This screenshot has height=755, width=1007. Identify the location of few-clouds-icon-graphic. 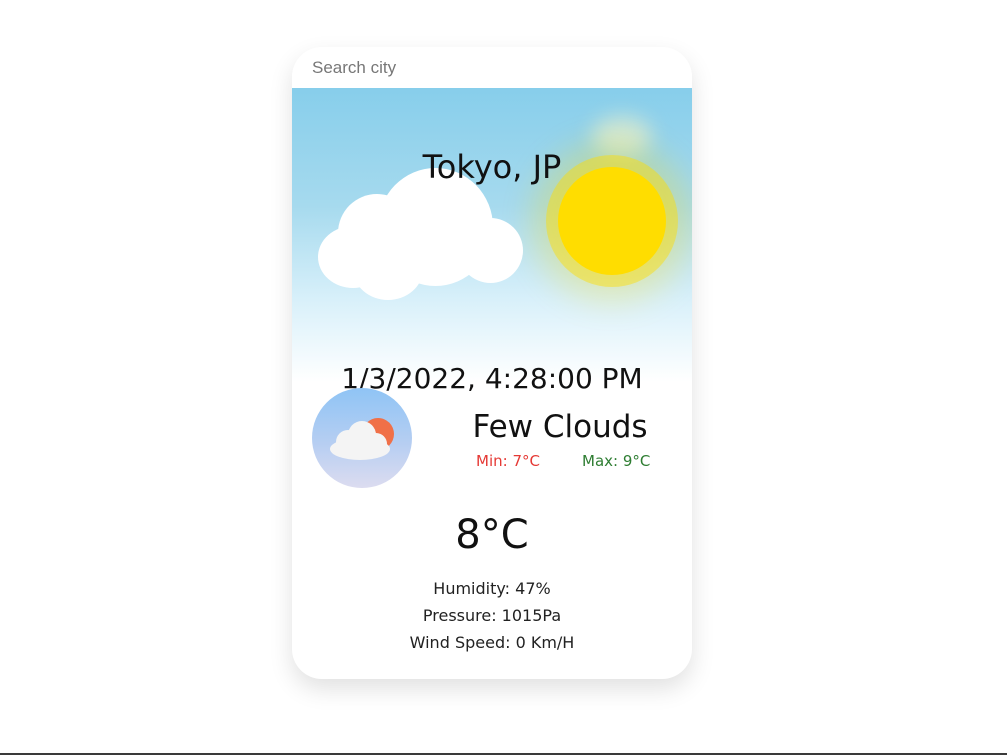
(362, 439).